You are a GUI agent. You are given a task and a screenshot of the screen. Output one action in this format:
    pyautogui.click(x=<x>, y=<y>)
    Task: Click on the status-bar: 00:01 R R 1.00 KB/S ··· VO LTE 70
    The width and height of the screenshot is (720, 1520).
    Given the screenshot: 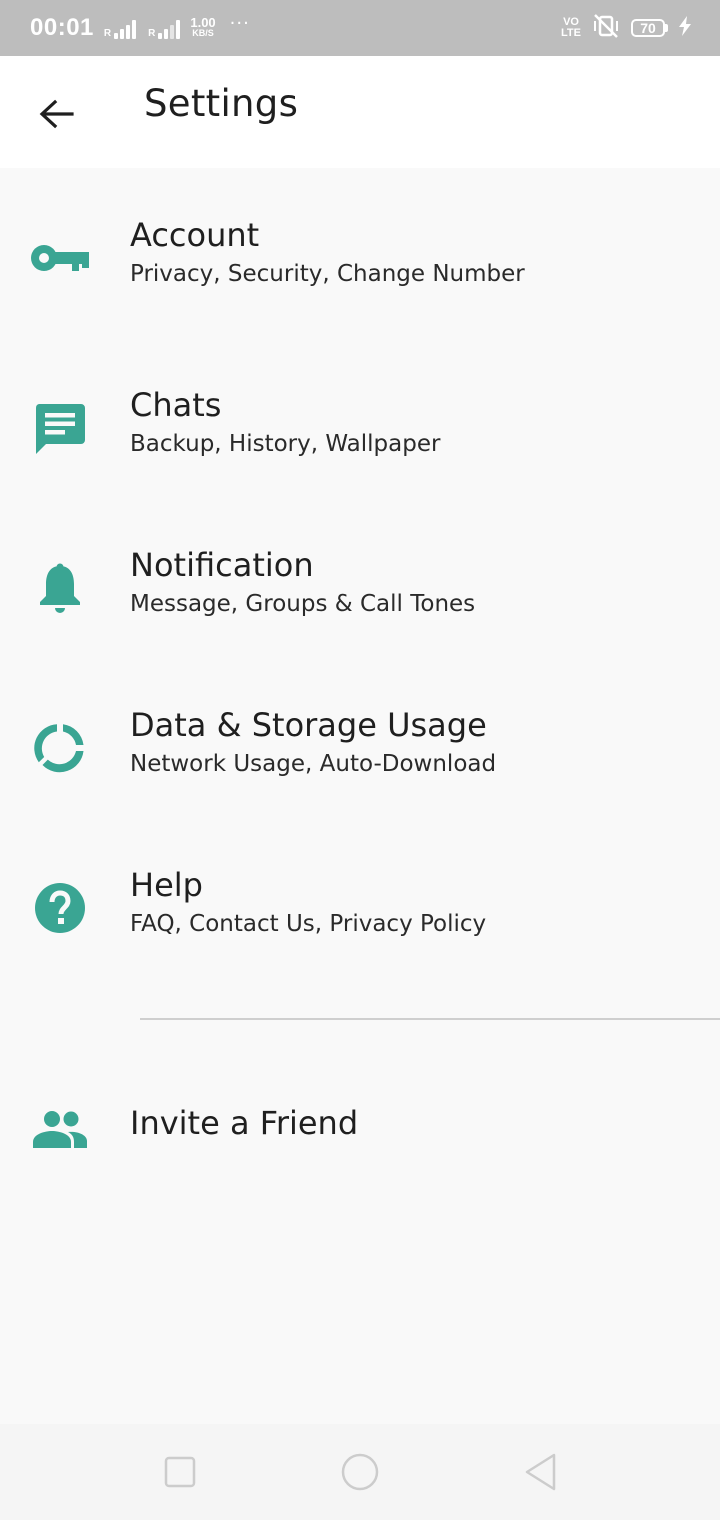 What is the action you would take?
    pyautogui.click(x=360, y=28)
    